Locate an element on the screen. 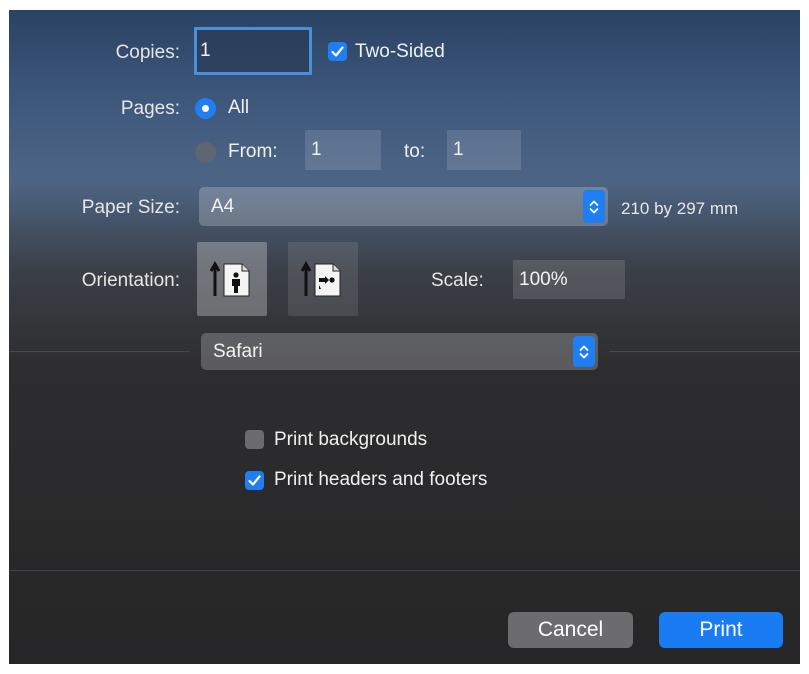  pages-to-input: 1 is located at coordinates (484, 150).